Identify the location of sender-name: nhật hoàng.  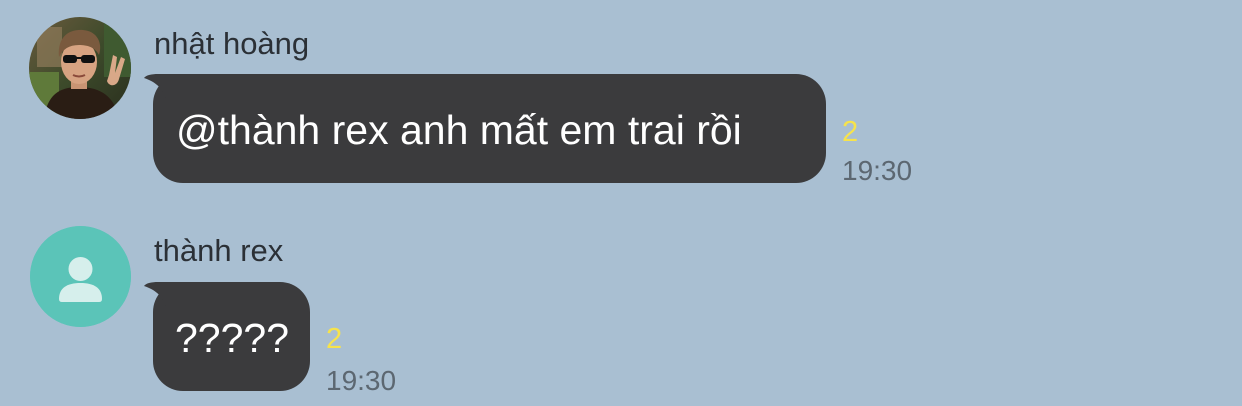
(232, 43).